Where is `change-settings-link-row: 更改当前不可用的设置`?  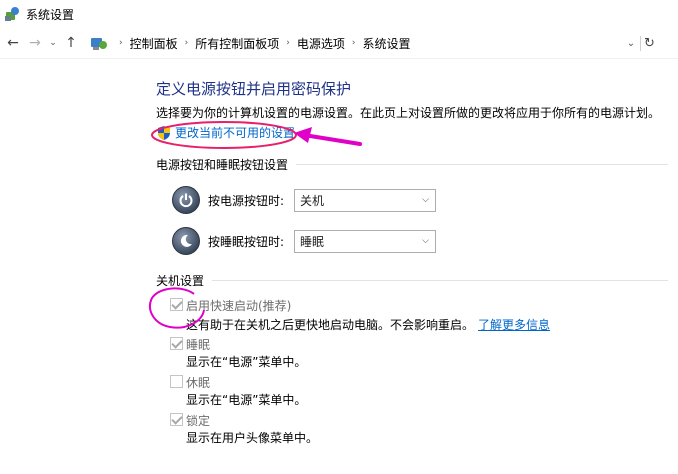 change-settings-link-row: 更改当前不可用的设置 is located at coordinates (225, 132).